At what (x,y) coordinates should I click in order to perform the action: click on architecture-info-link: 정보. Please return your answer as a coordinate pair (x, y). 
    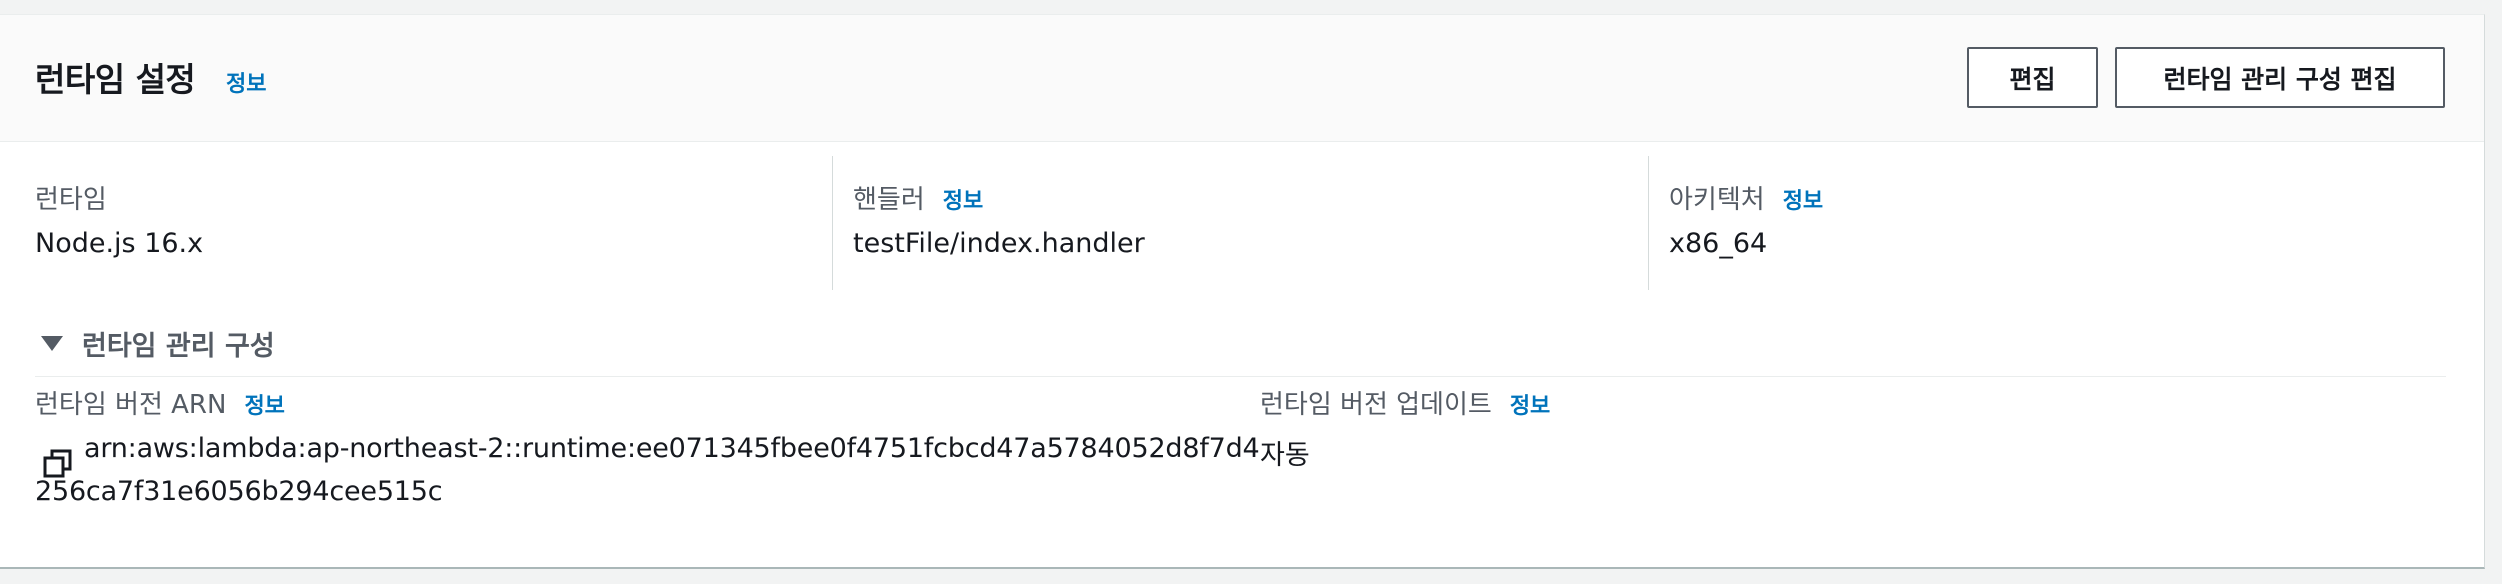
    Looking at the image, I should click on (1803, 201).